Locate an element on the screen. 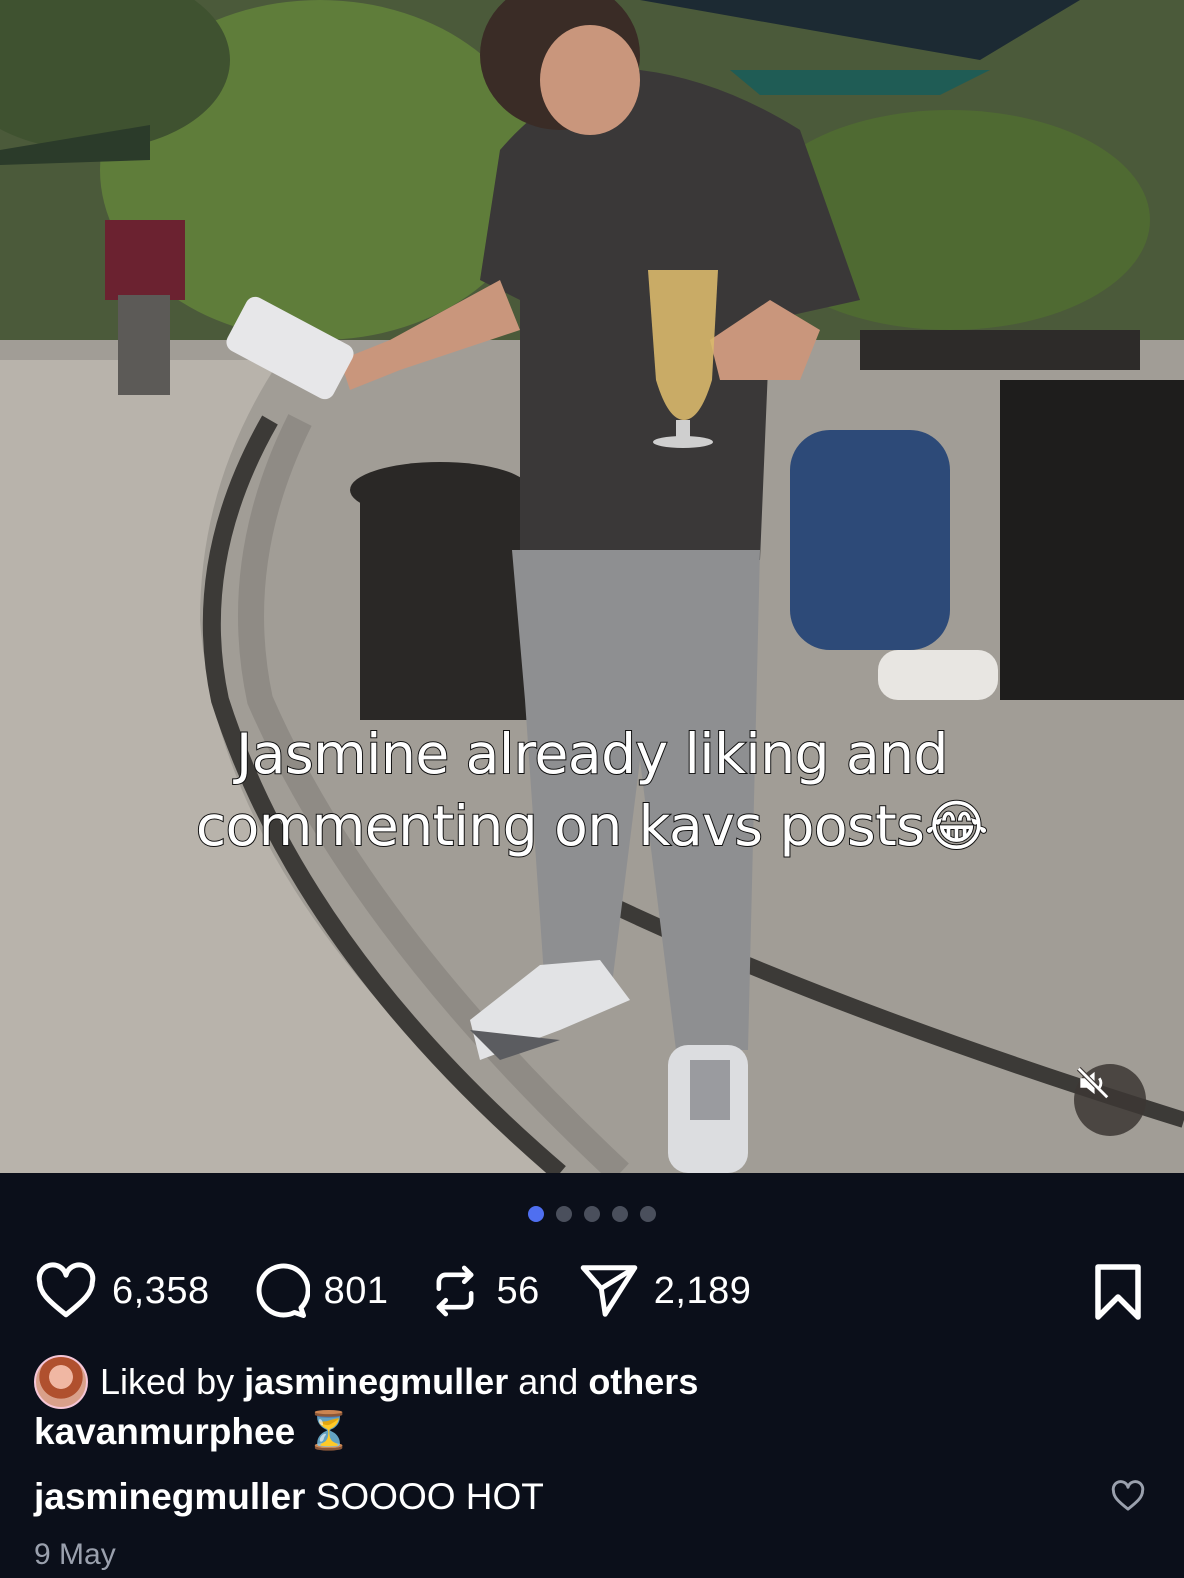 Image resolution: width=1184 pixels, height=1578 pixels. save-button is located at coordinates (1118, 1294).